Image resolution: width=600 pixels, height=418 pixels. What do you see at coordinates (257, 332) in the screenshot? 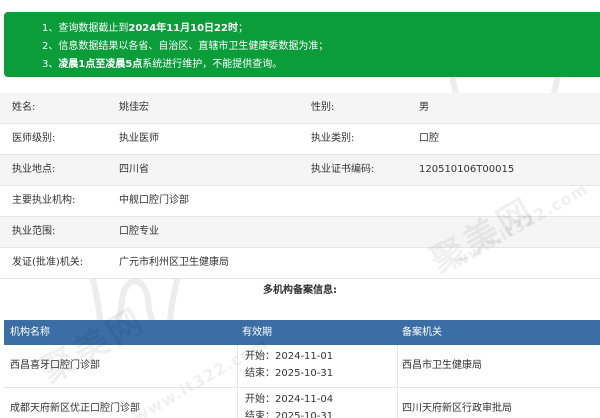
I see `col-header-validity: 有效期` at bounding box center [257, 332].